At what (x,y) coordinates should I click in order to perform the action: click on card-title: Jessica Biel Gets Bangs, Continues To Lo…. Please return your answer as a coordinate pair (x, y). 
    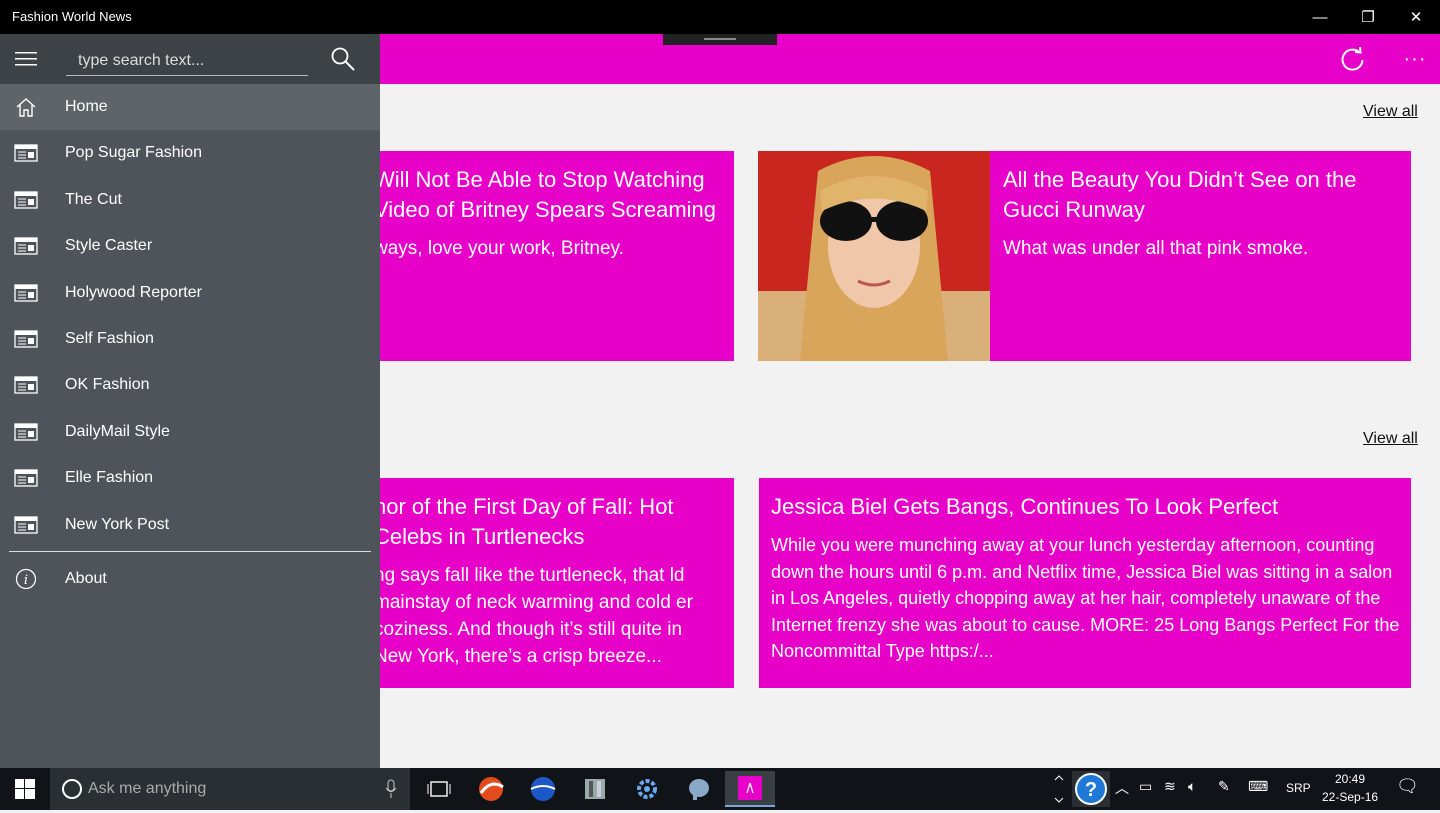
    Looking at the image, I should click on (1025, 506).